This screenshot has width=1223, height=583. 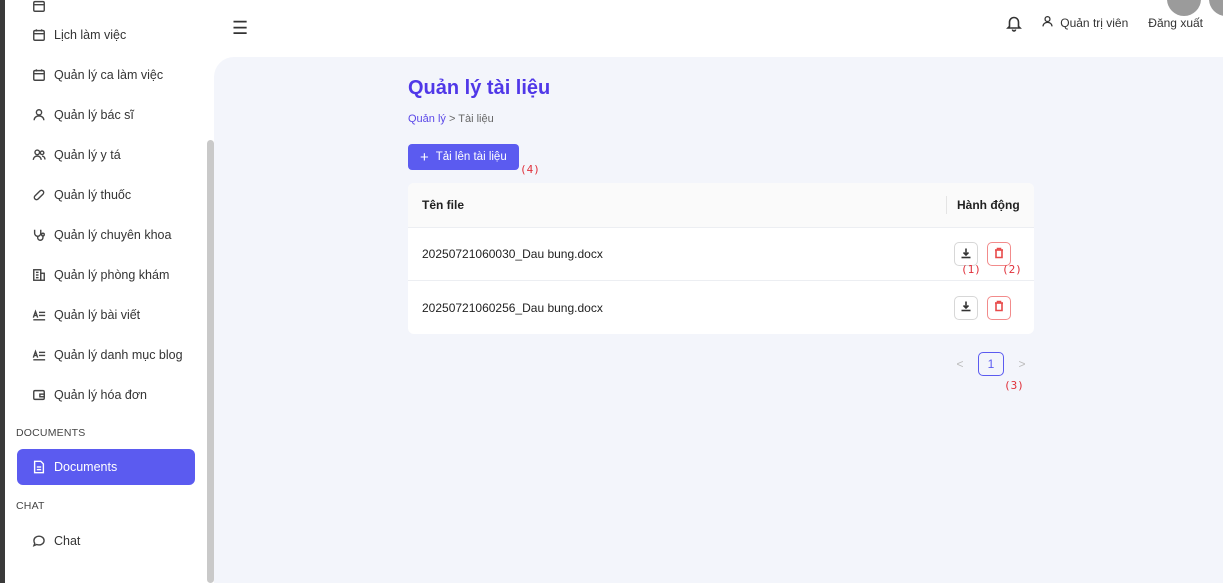 I want to click on plus-icon: +, so click(x=424, y=157).